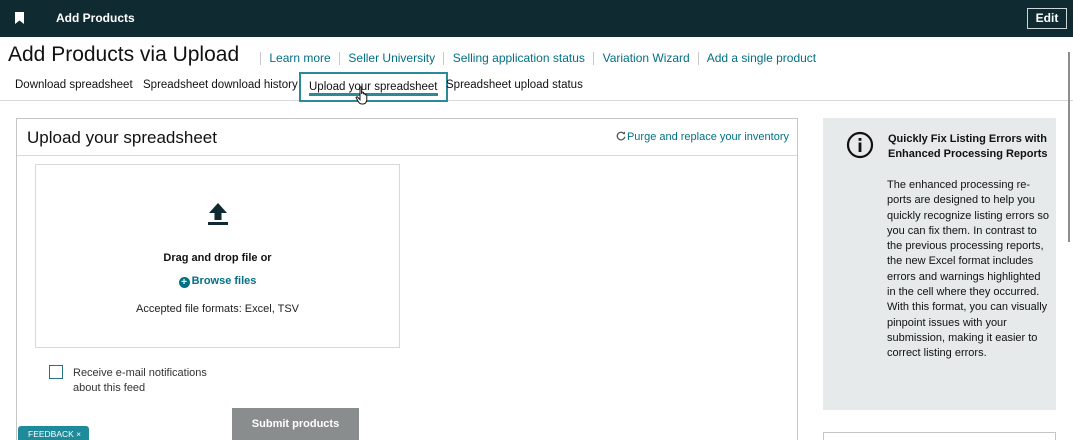 This screenshot has width=1073, height=440. What do you see at coordinates (184, 282) in the screenshot?
I see `plus-circle-icon: +` at bounding box center [184, 282].